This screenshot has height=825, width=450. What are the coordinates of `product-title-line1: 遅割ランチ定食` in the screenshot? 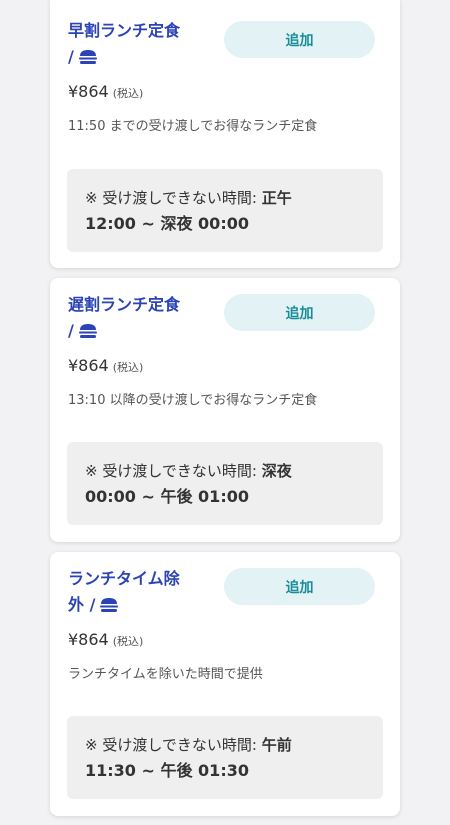 It's located at (124, 304).